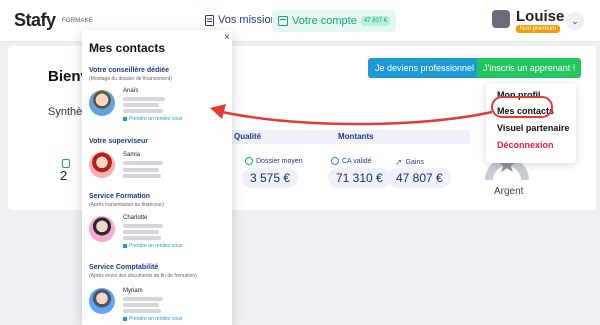  Describe the element at coordinates (414, 162) in the screenshot. I see `gains-text: Gains` at that location.